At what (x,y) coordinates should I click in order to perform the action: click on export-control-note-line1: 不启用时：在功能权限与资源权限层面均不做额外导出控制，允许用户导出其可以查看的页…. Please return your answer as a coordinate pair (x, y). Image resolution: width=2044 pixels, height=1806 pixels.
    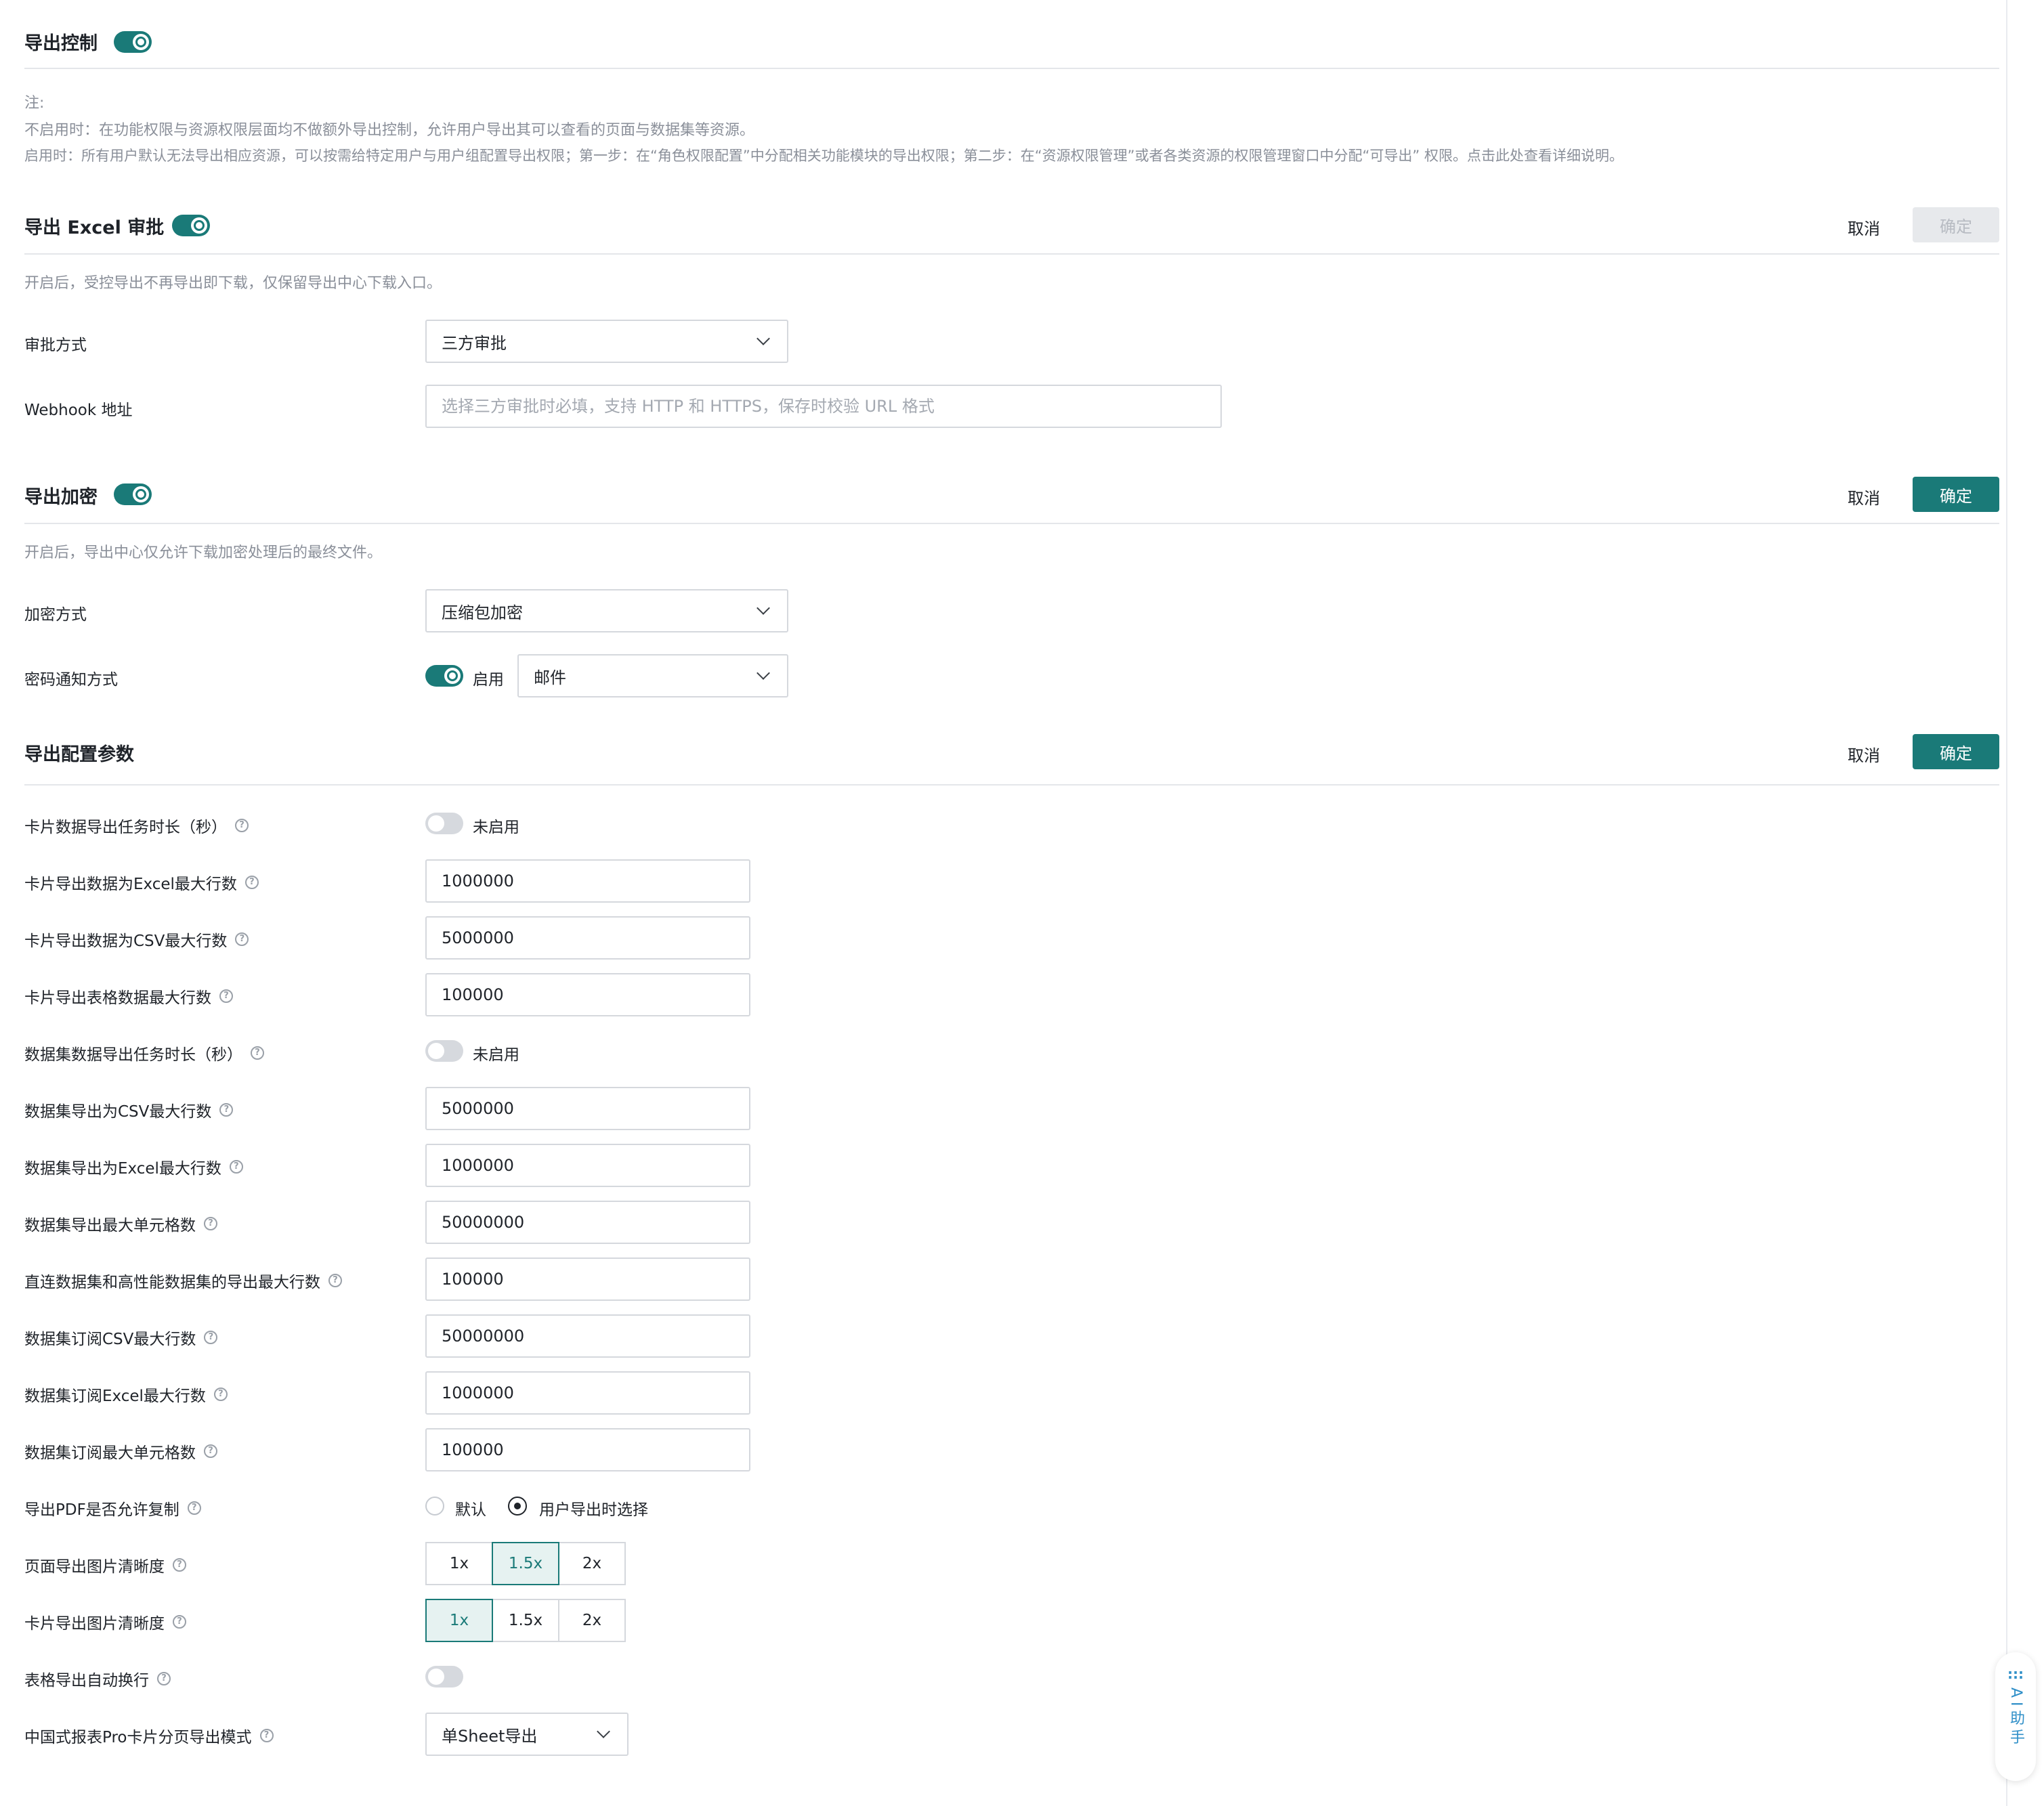
    Looking at the image, I should click on (389, 130).